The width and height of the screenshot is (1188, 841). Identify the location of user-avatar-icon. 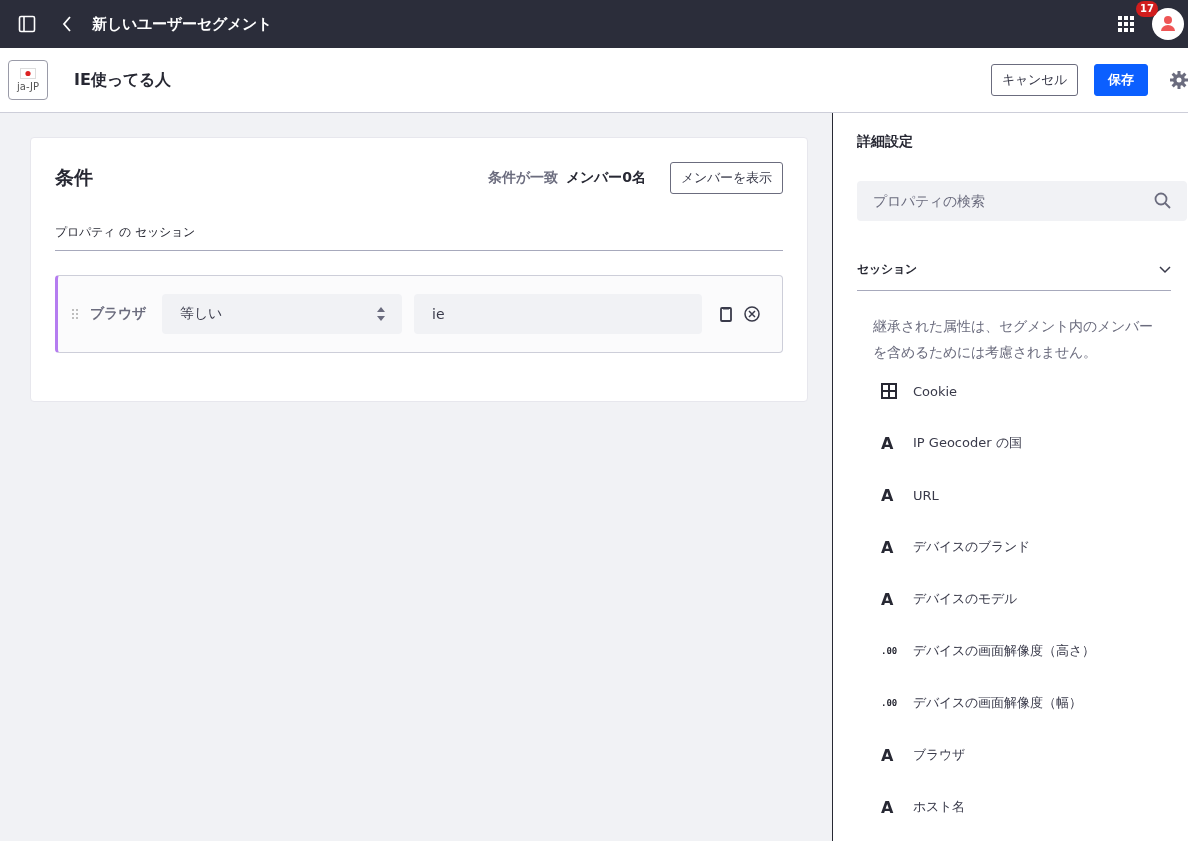
(1168, 24).